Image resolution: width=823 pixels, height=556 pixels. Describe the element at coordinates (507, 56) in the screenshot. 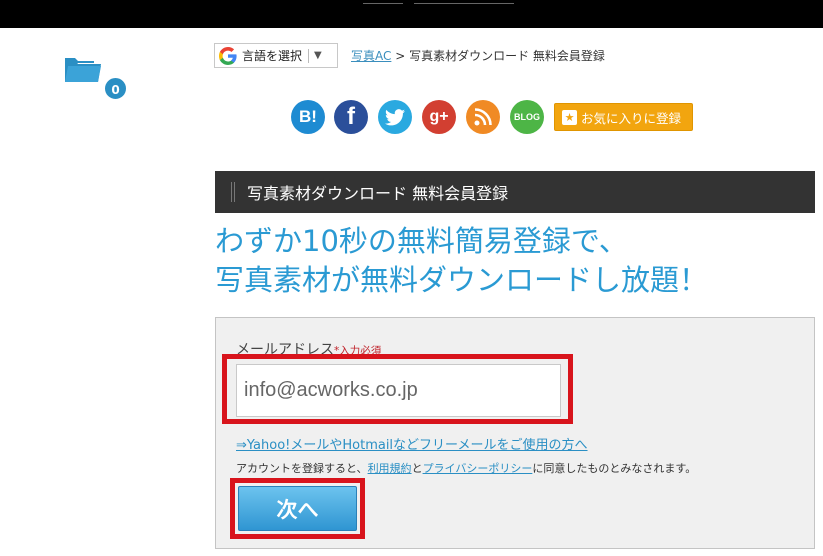

I see `breadcrumb-current: 写真素材ダウンロード 無料会員登録` at that location.